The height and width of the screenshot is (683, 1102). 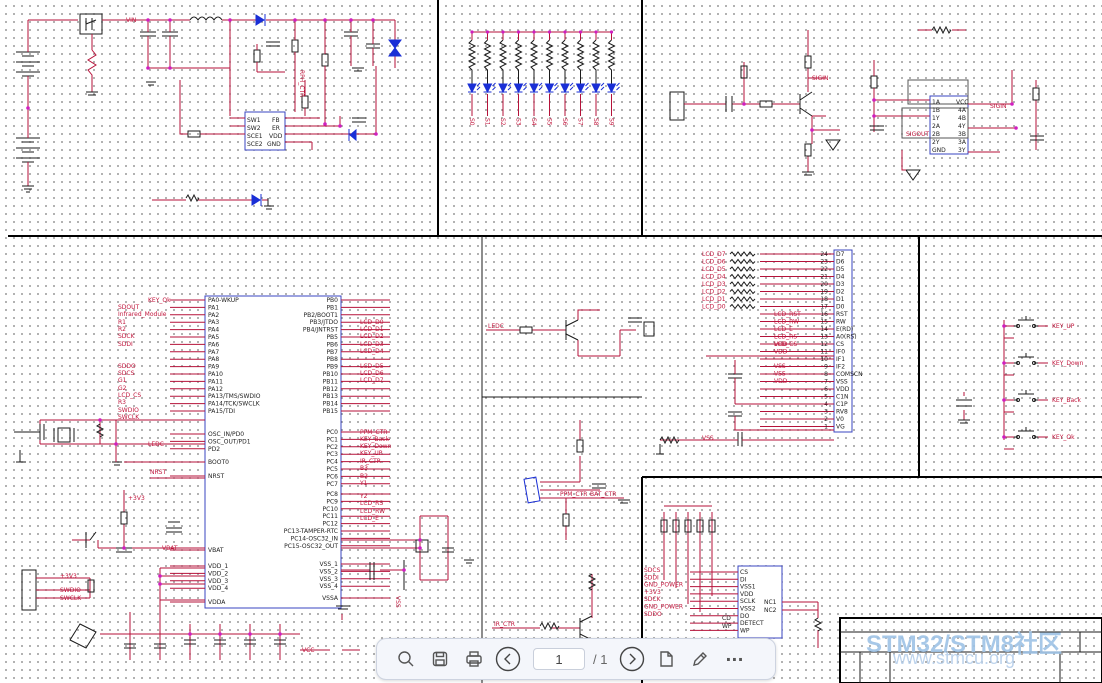 I want to click on mcu-right-pin-name: PC14-OSC32_IN, so click(x=314, y=538).